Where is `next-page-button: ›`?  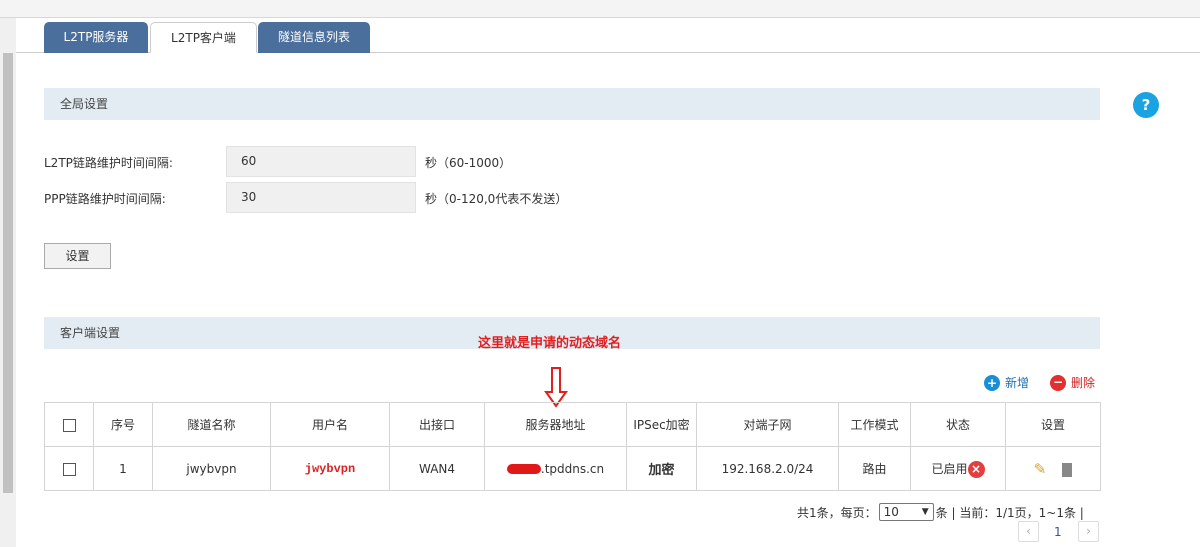
next-page-button: › is located at coordinates (1088, 531).